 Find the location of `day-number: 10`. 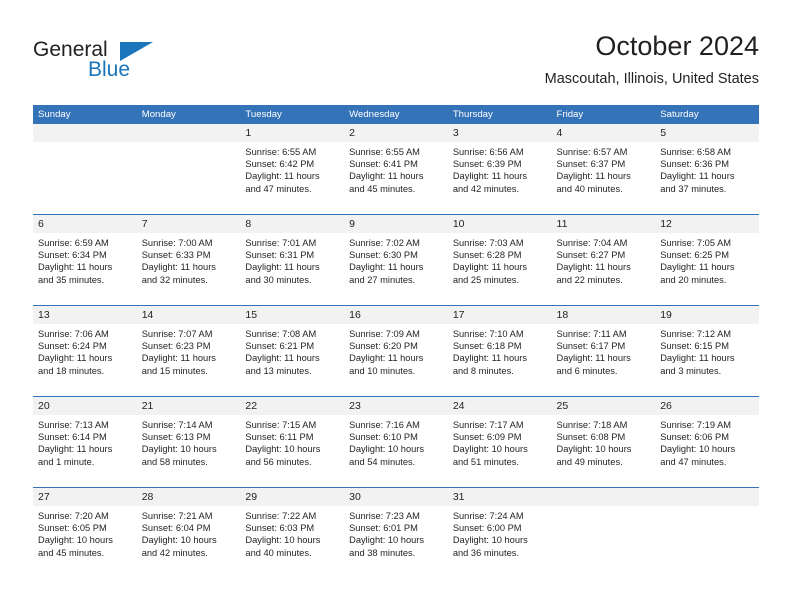

day-number: 10 is located at coordinates (458, 224).